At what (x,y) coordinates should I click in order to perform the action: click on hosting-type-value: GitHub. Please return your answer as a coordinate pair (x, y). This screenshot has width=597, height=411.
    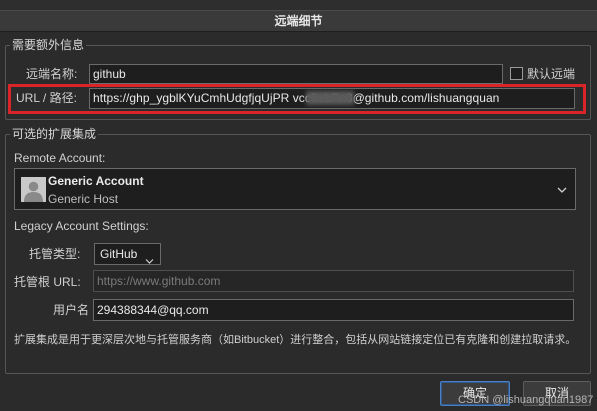
    Looking at the image, I should click on (119, 254).